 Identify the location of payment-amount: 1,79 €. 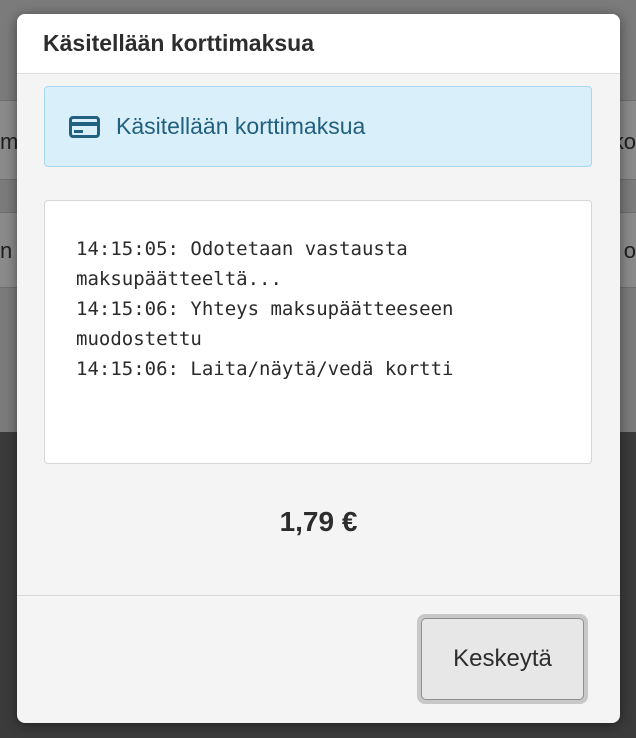
(318, 521).